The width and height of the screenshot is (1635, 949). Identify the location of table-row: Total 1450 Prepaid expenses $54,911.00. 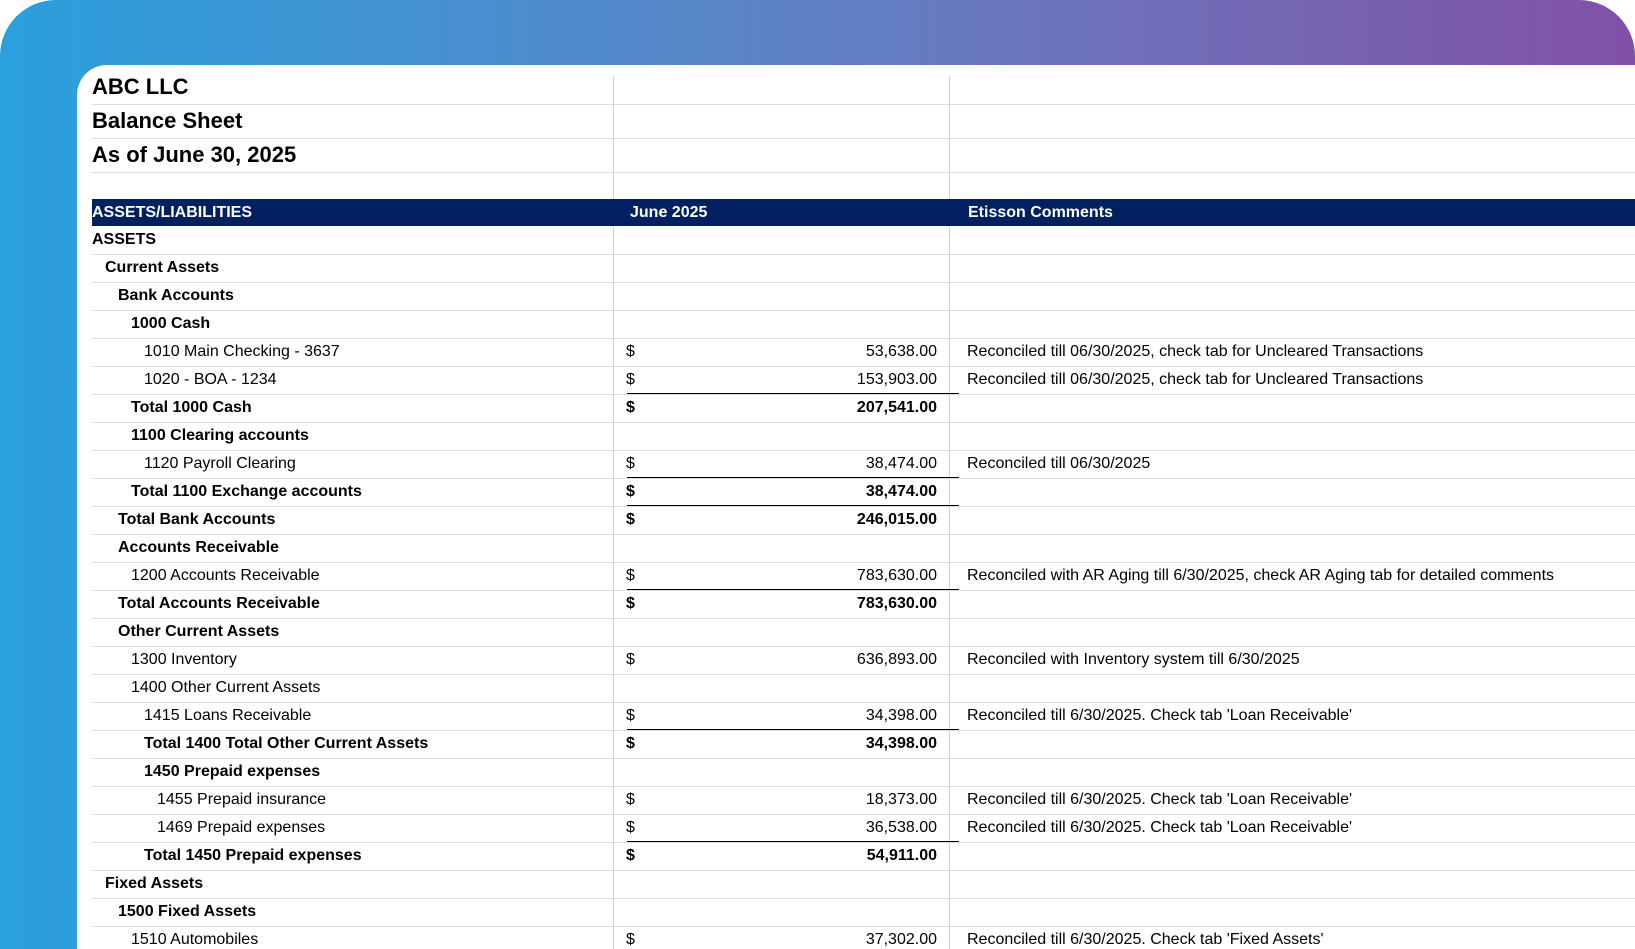
(863, 856).